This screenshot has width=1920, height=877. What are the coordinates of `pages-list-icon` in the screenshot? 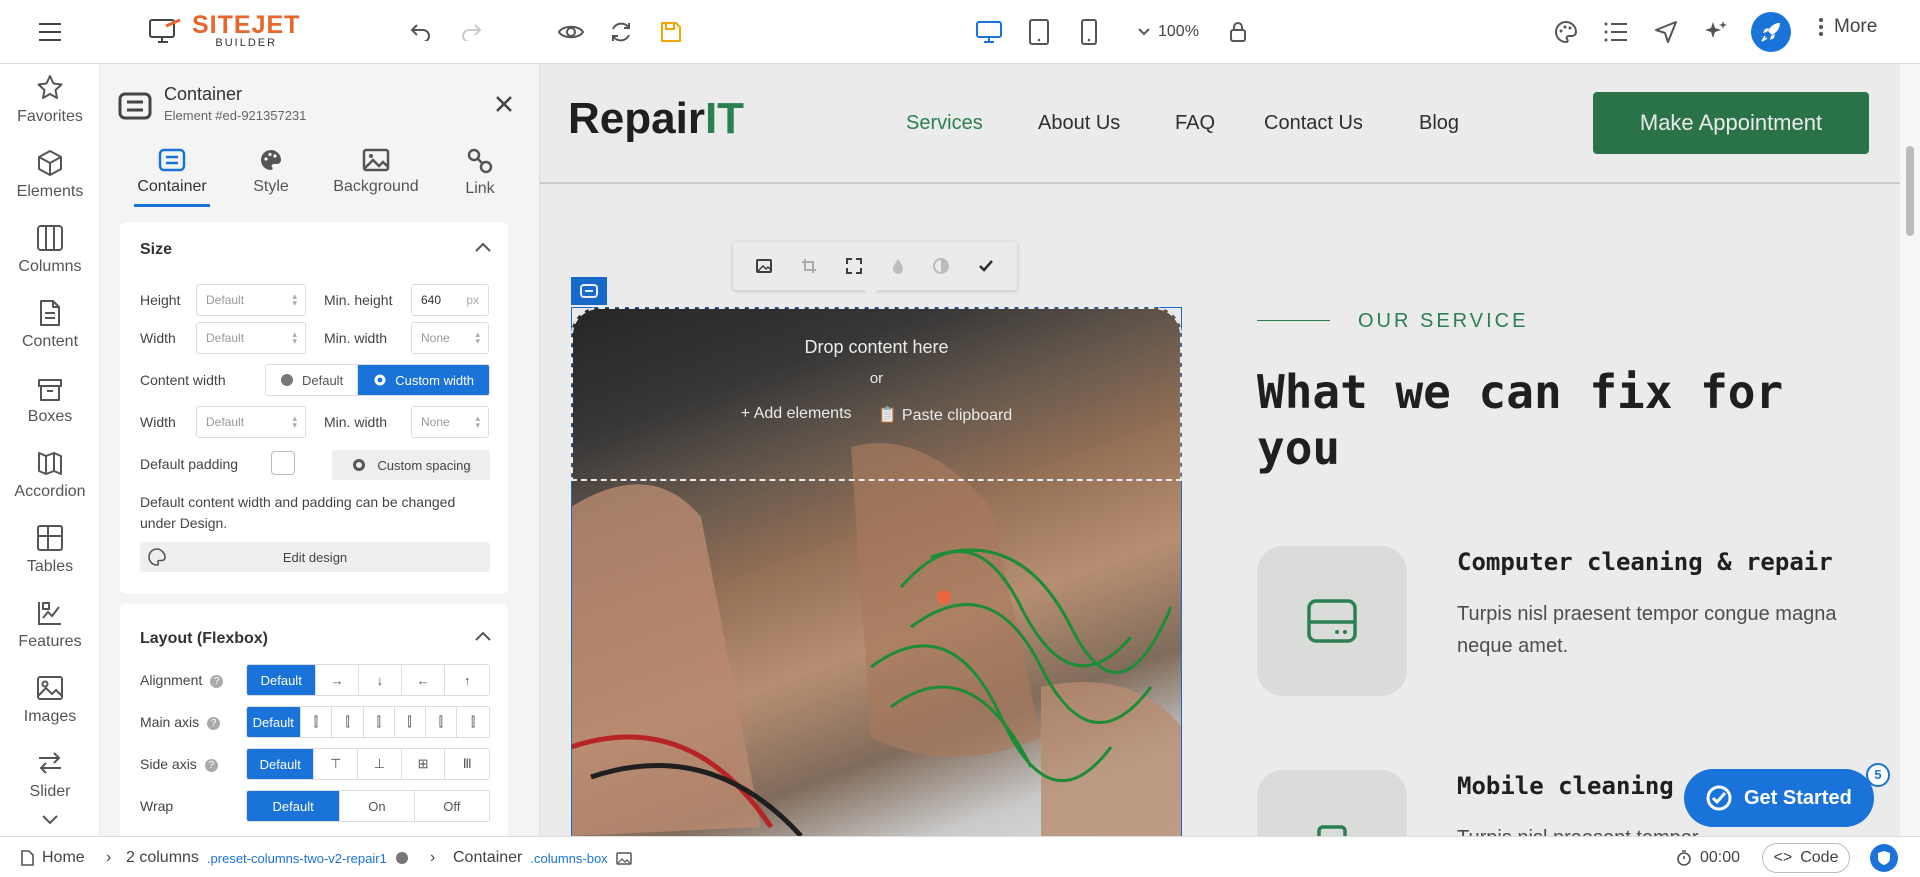 It's located at (1616, 32).